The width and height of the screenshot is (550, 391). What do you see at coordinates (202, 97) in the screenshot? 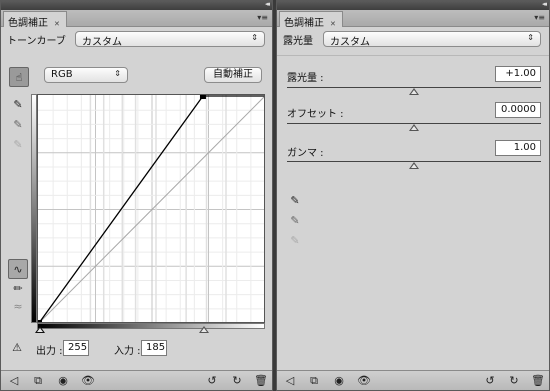
I see `curve-control-point` at bounding box center [202, 97].